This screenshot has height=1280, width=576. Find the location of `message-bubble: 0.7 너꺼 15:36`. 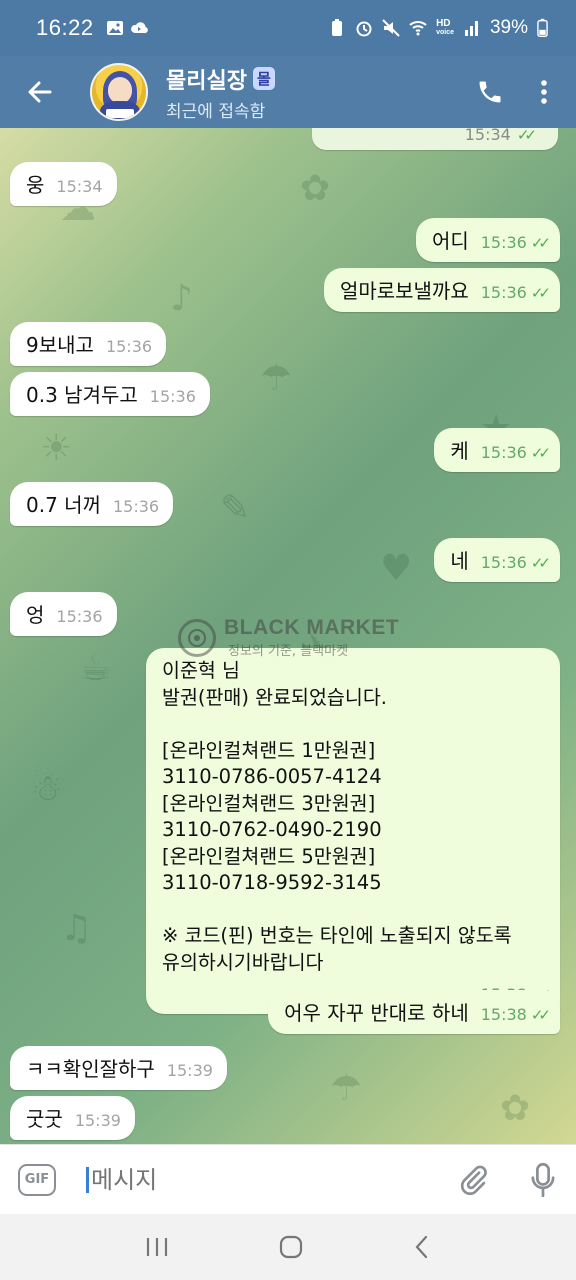

message-bubble: 0.7 너꺼 15:36 is located at coordinates (92, 504).